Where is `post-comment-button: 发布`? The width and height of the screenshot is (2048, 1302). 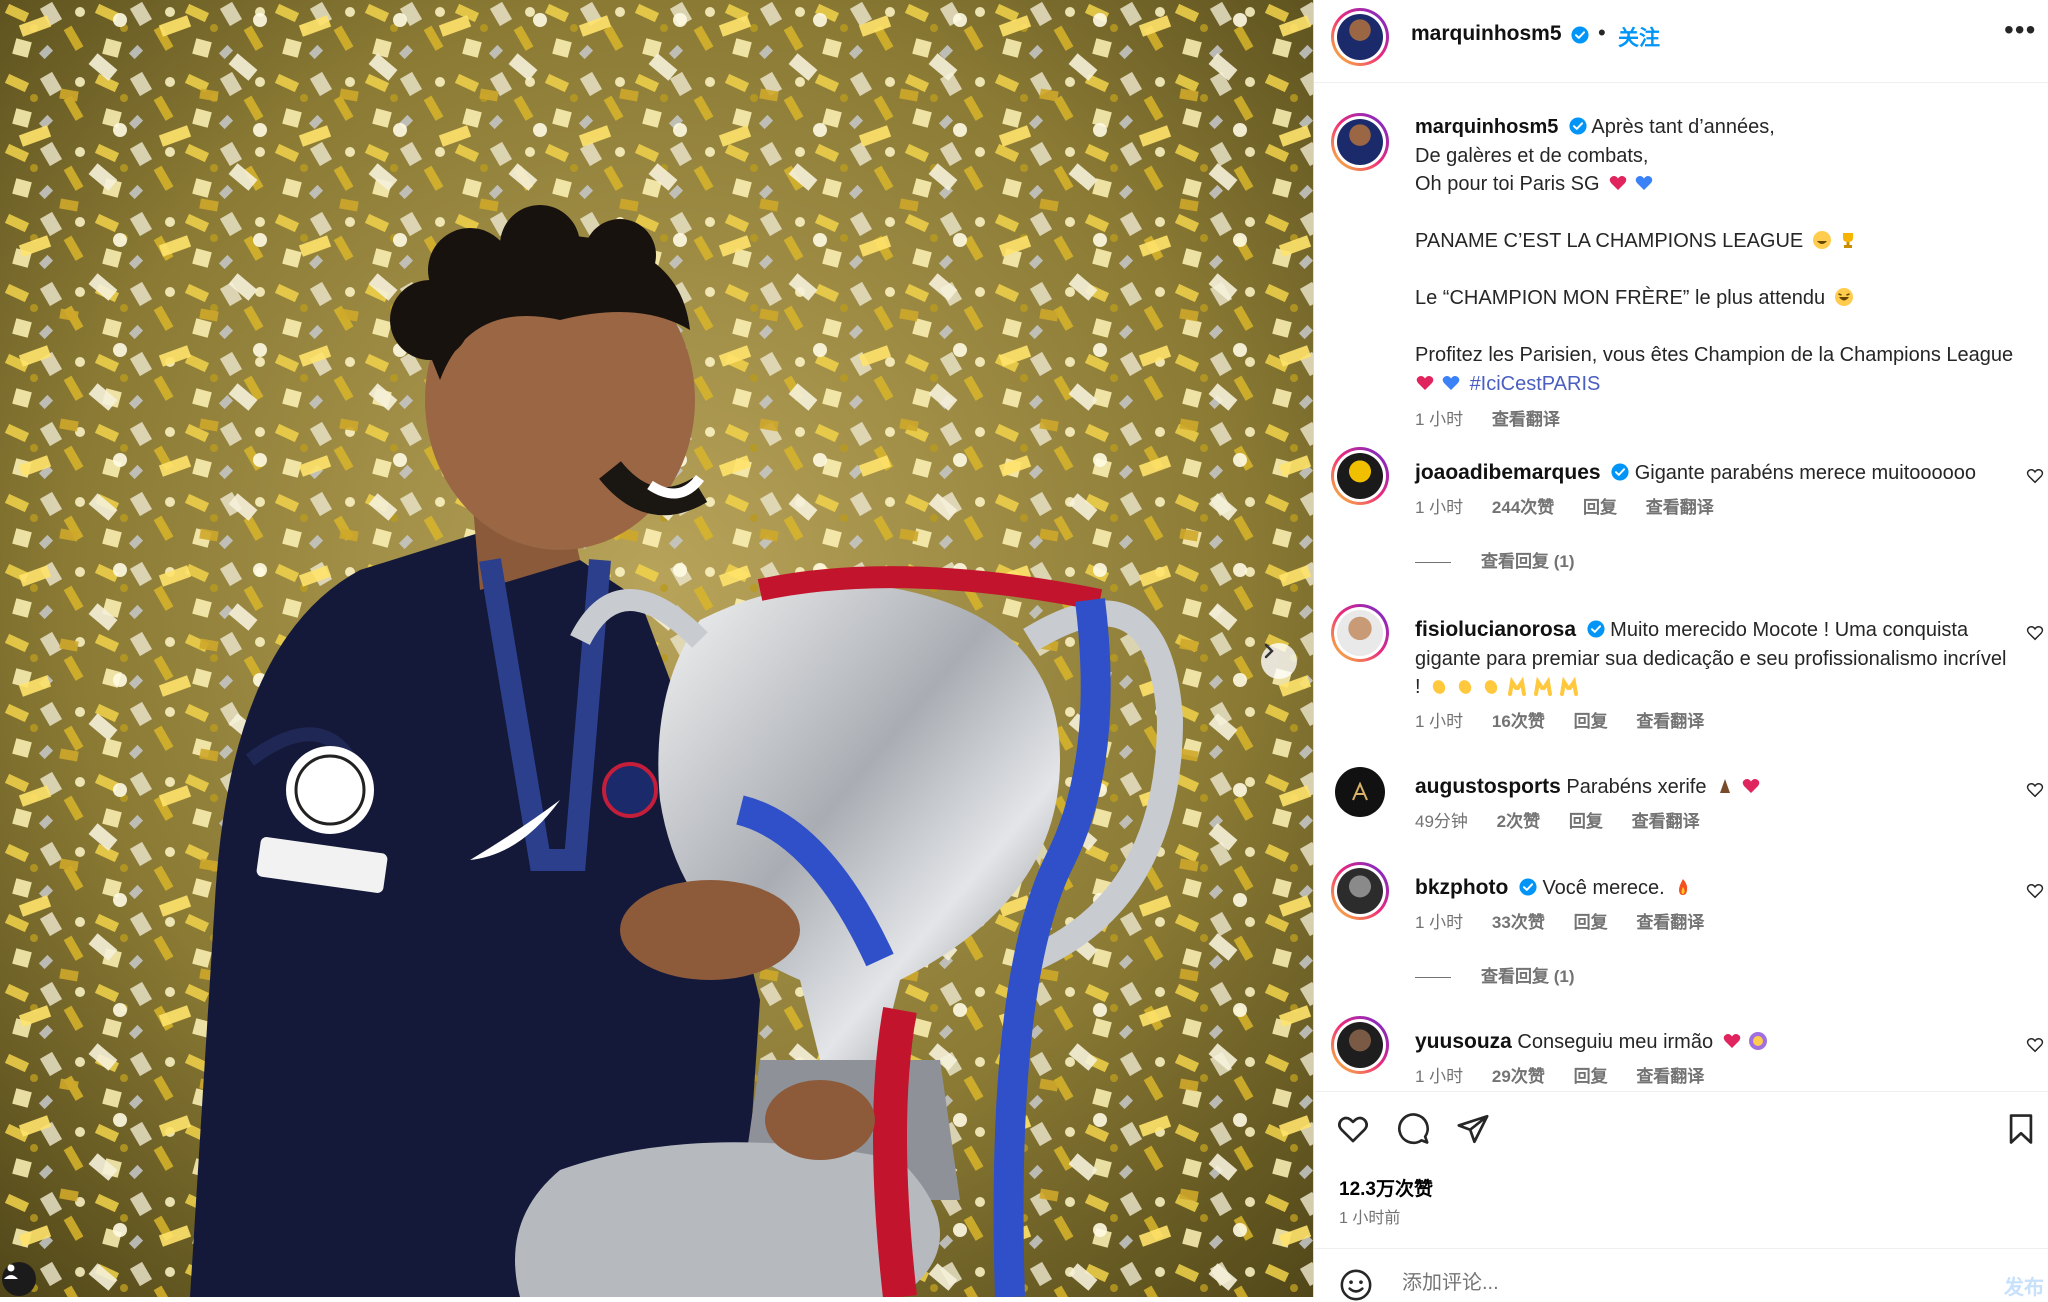 post-comment-button: 发布 is located at coordinates (2024, 1285).